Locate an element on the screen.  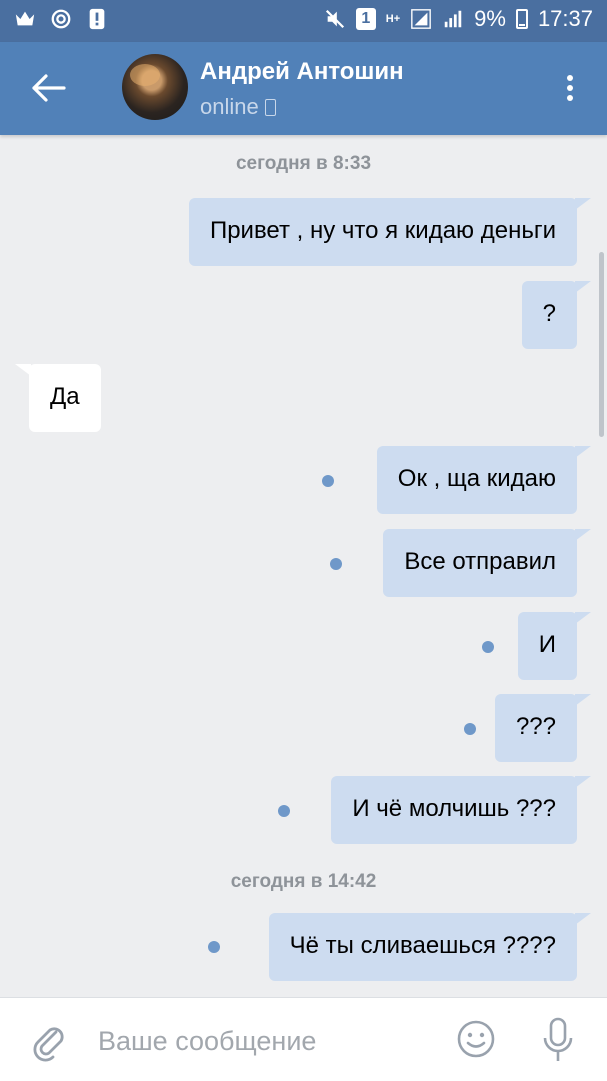
message-bubble-outgoing: Привет , ну что я кидаю деньги is located at coordinates (390, 232).